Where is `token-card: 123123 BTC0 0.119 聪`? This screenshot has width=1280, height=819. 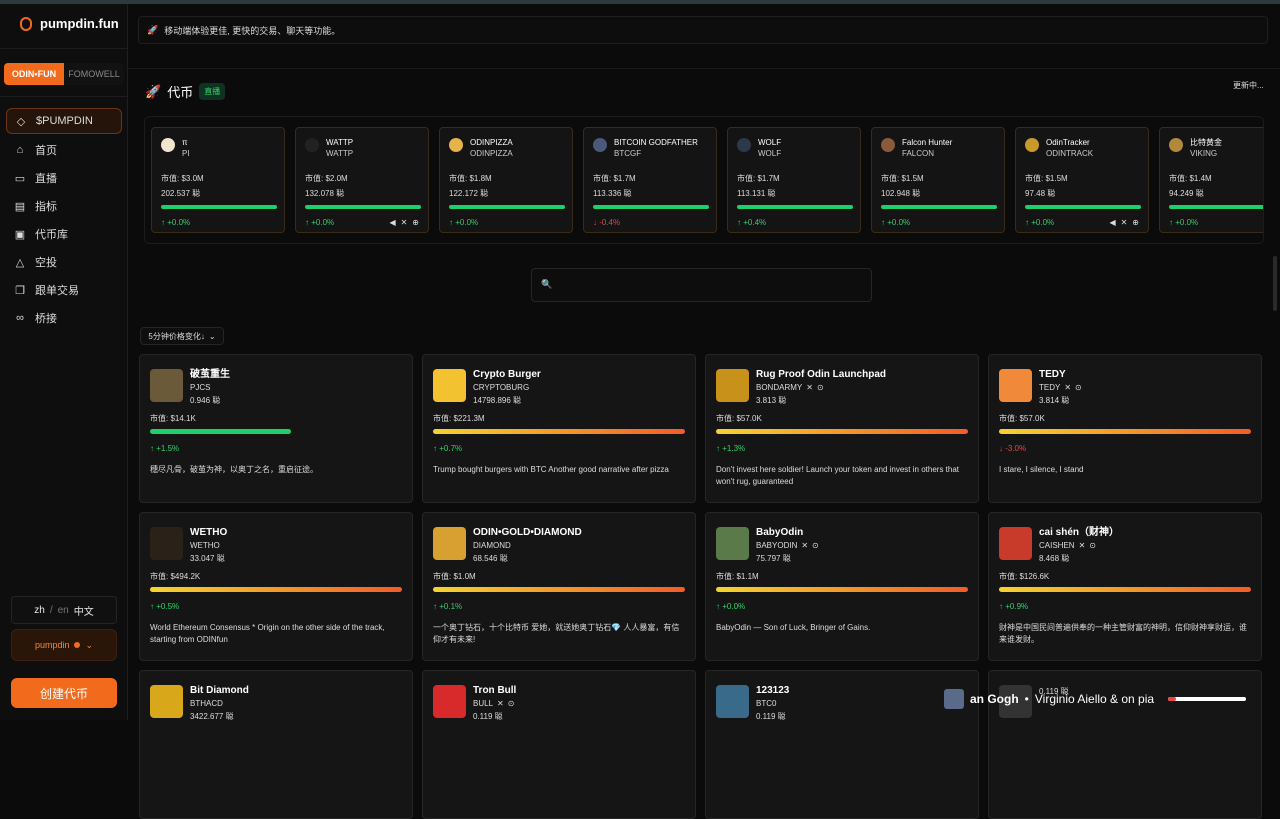
token-card: 123123 BTC0 0.119 聪 is located at coordinates (842, 744).